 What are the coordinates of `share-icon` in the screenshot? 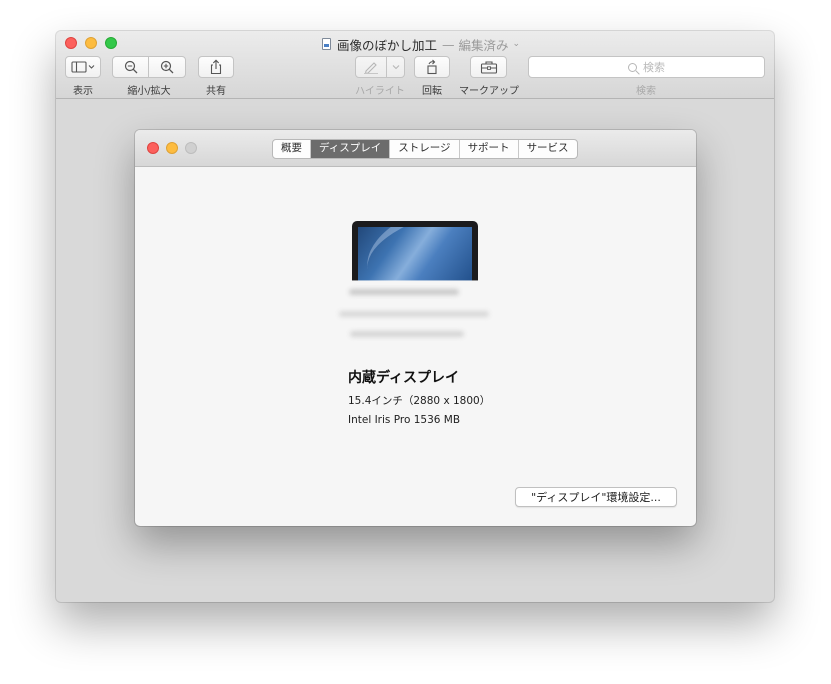 It's located at (216, 67).